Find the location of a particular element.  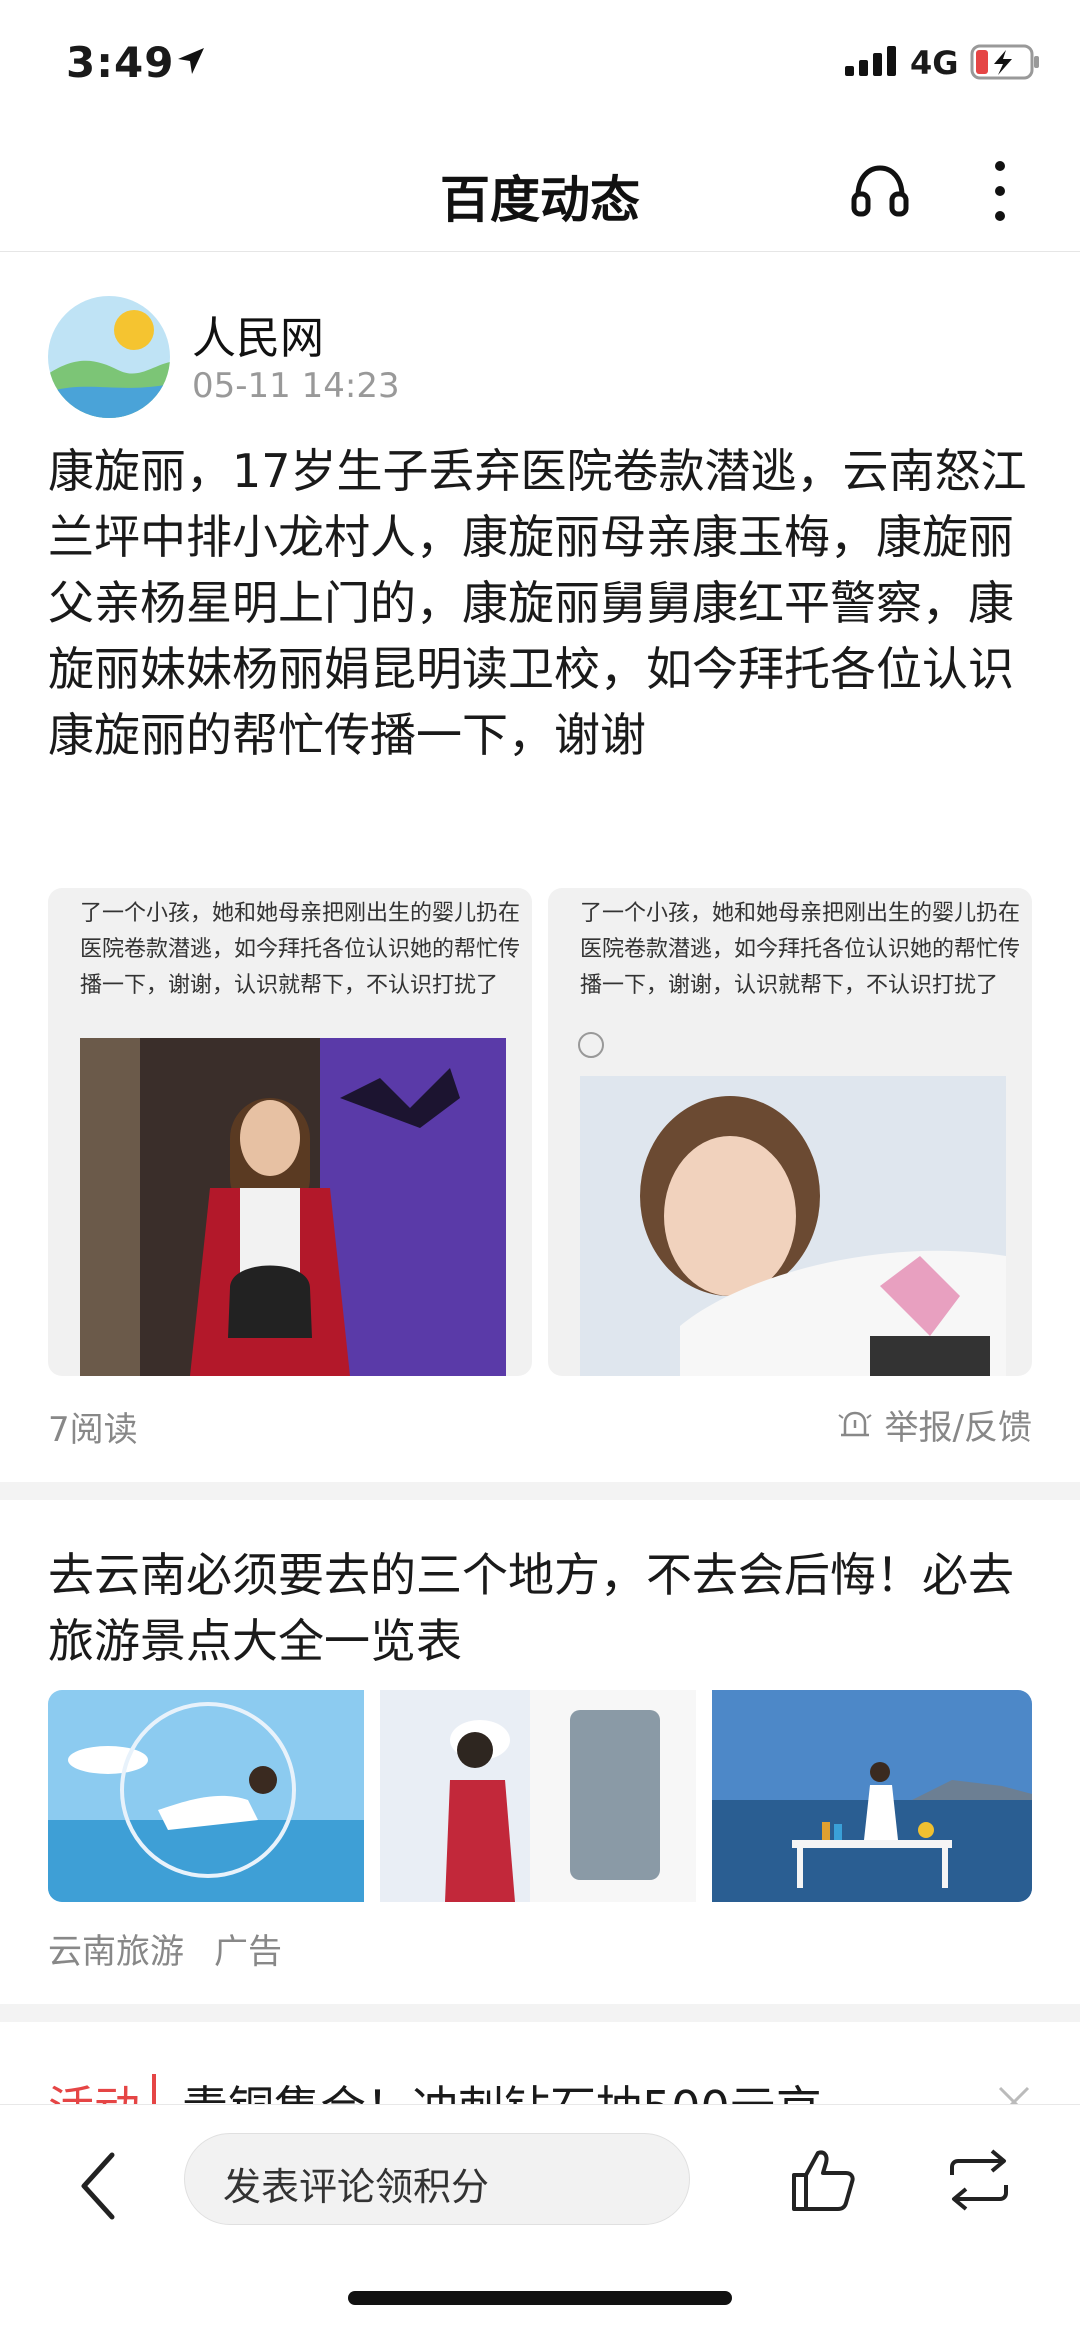

network-type: 4G is located at coordinates (934, 63).